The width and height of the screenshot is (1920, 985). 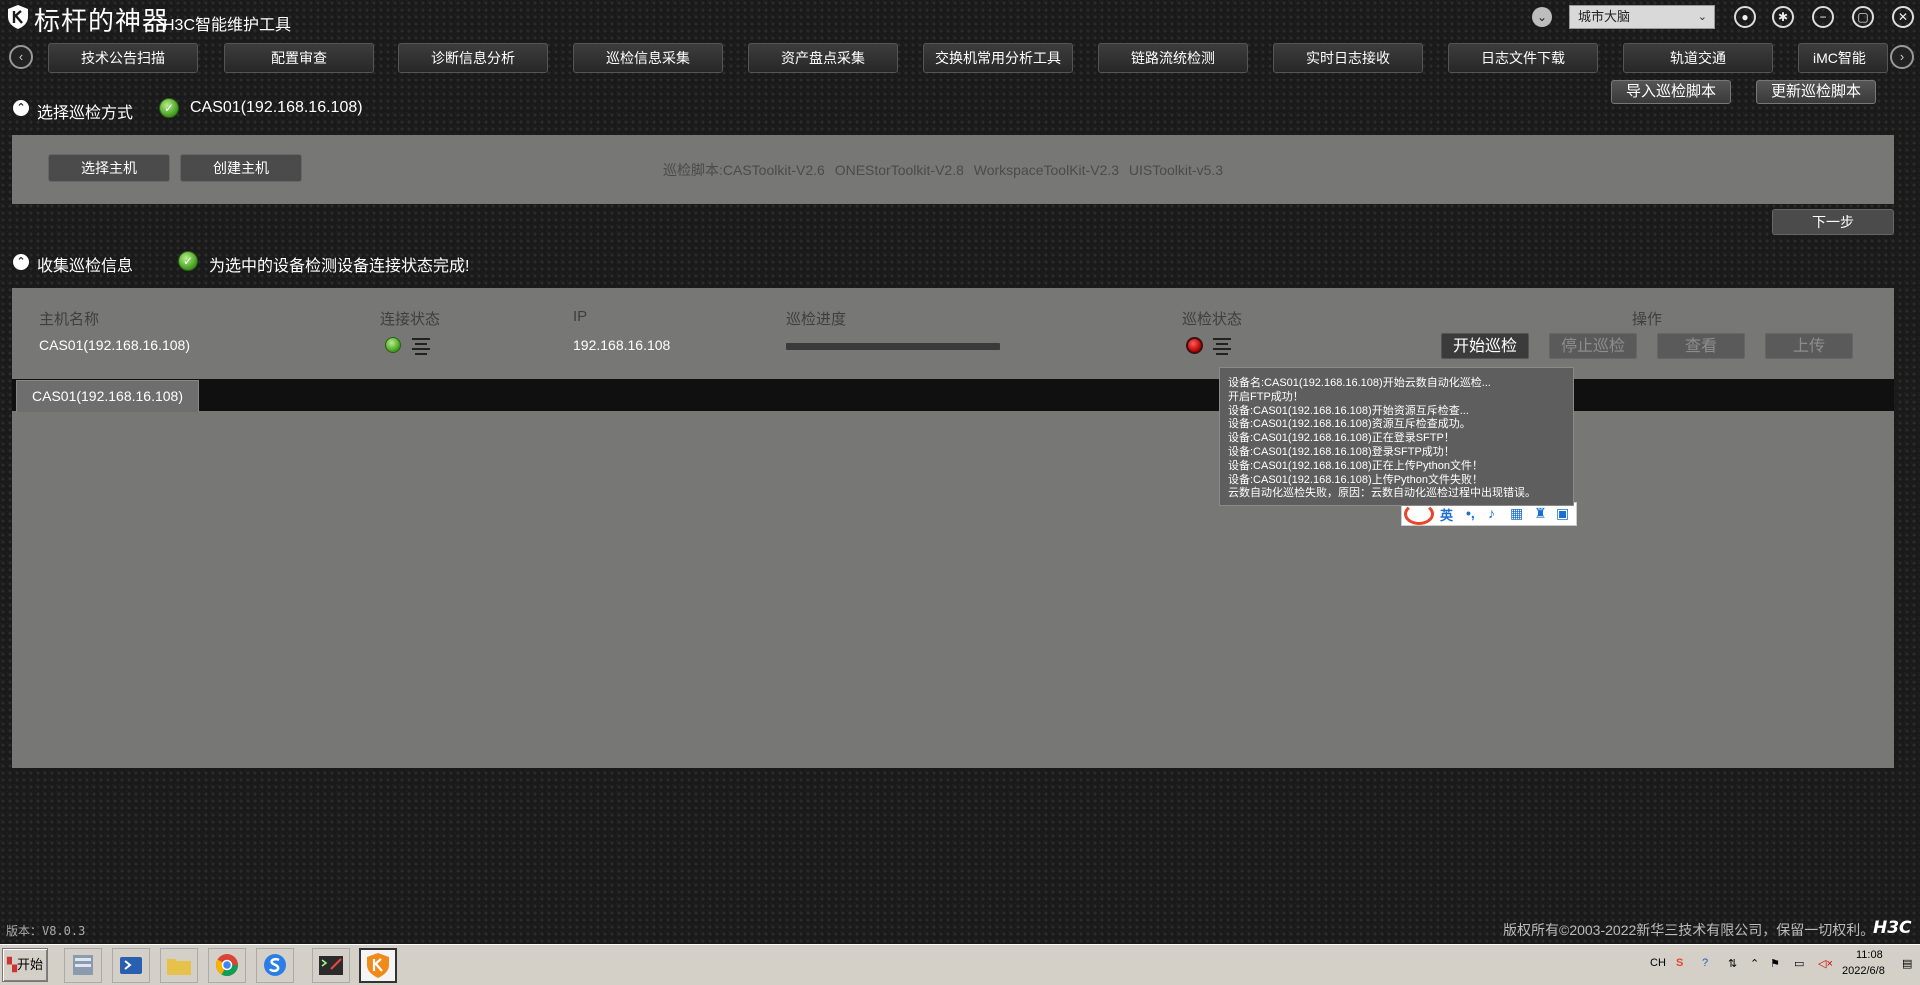 What do you see at coordinates (953, 395) in the screenshot?
I see `device-tab-strip` at bounding box center [953, 395].